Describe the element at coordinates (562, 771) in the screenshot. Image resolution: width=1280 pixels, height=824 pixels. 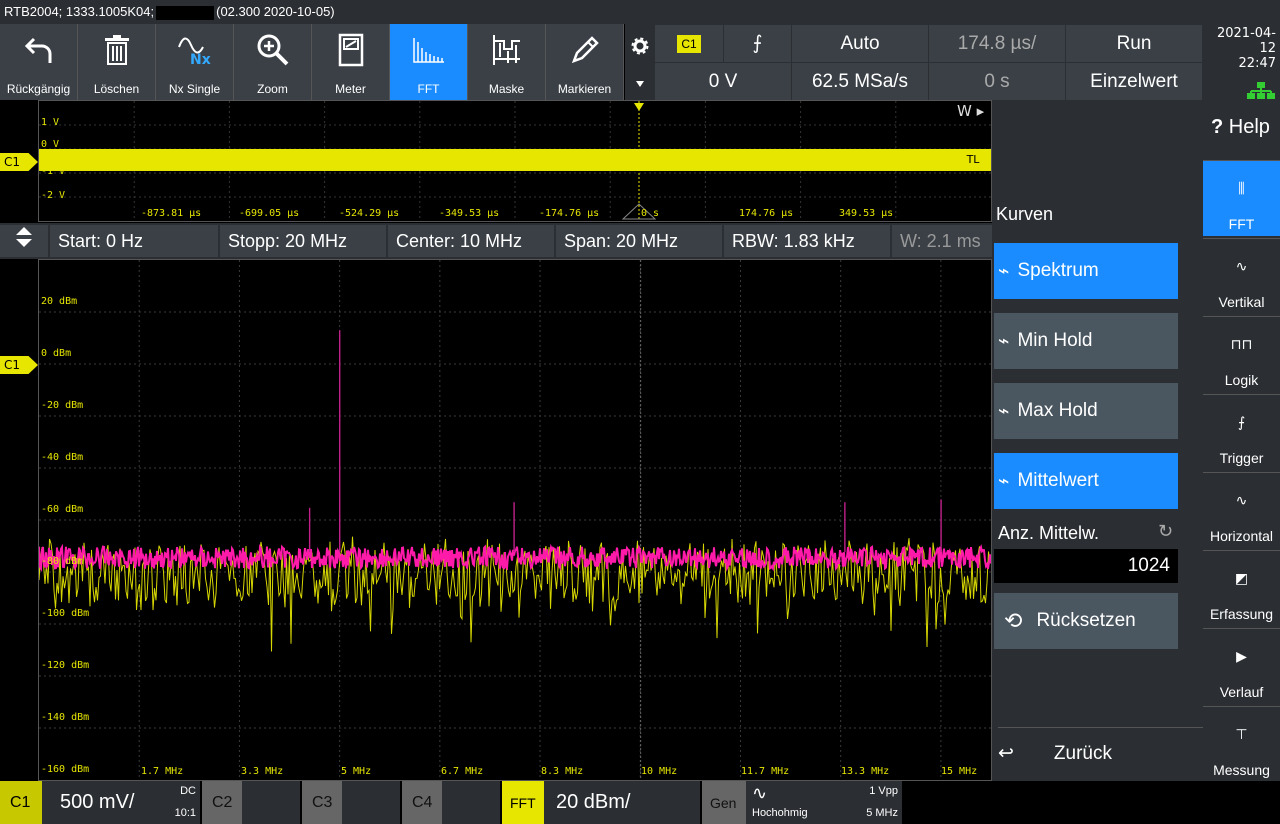
I see `spectrum-x-label: 8.3 MHz` at that location.